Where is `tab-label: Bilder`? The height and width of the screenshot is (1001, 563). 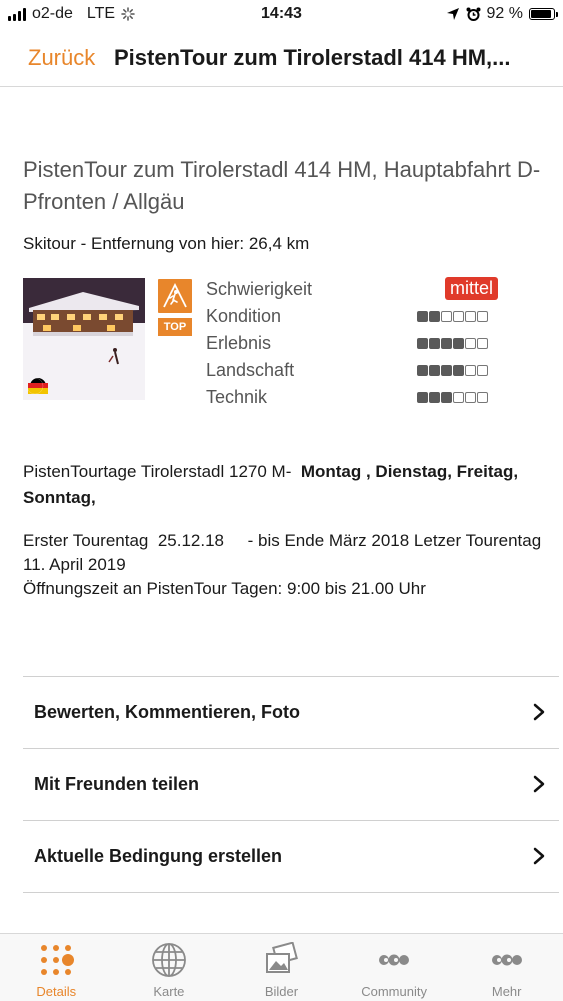 tab-label: Bilder is located at coordinates (281, 991).